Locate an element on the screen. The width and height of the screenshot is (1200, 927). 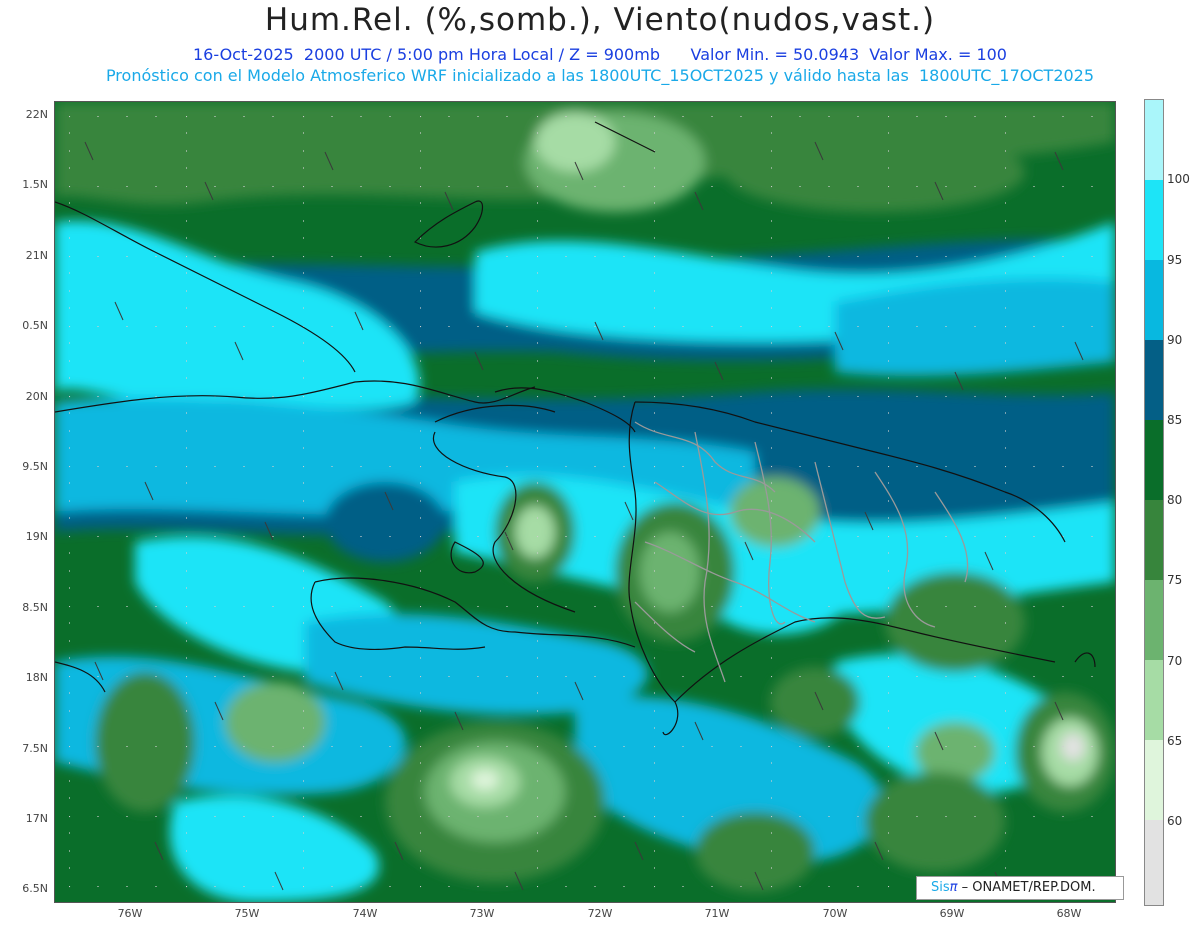
lon-label-74w: 74W is located at coordinates (365, 913).